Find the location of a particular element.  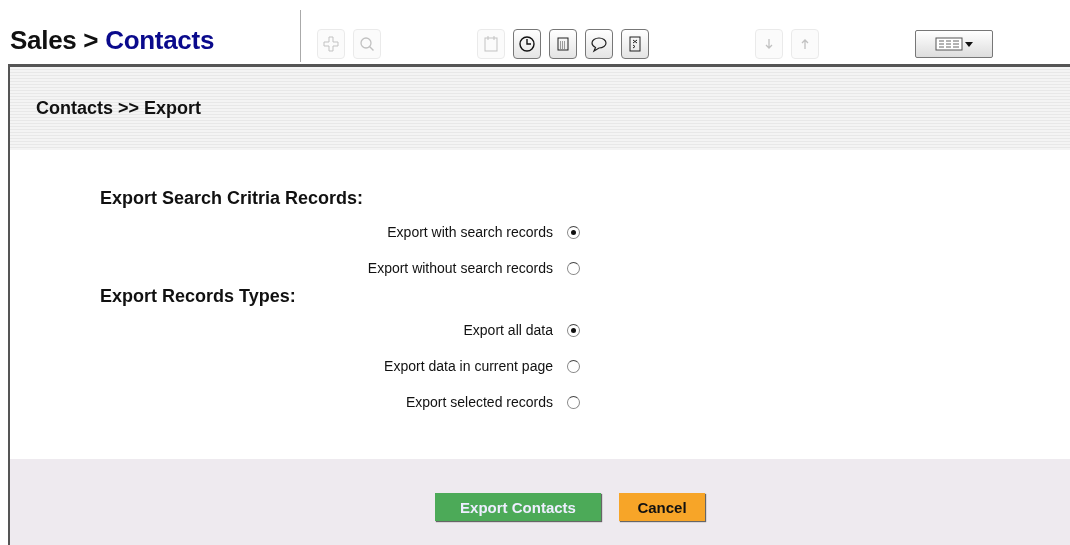

speech-bubble-icon is located at coordinates (599, 44).